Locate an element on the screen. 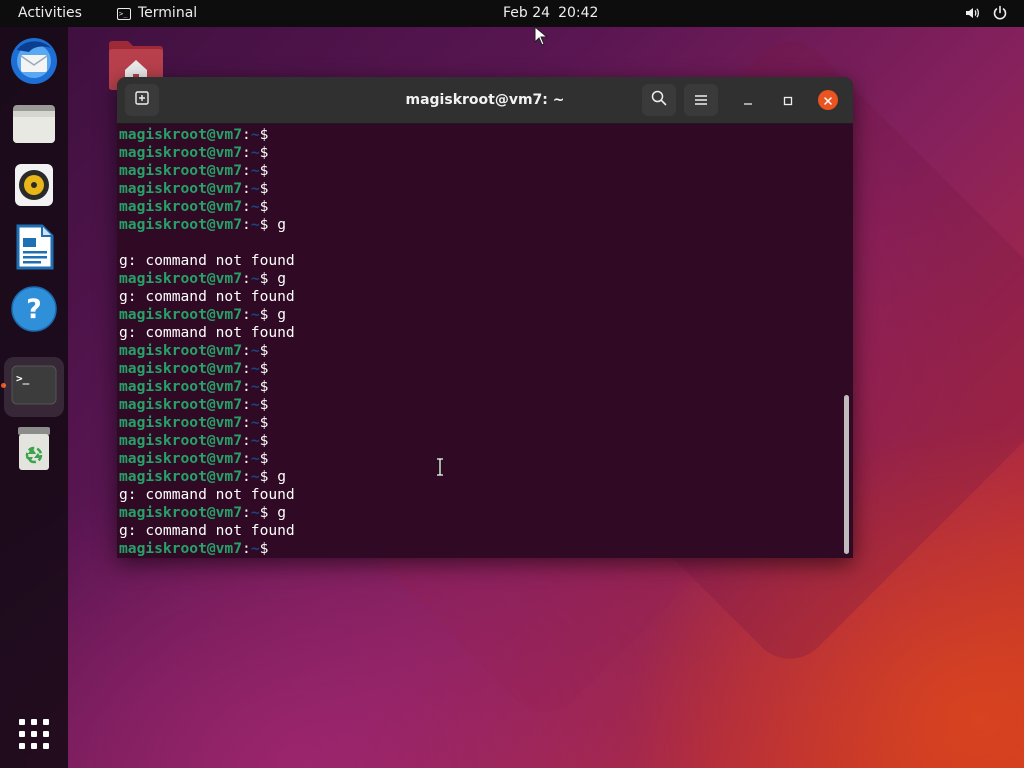 The width and height of the screenshot is (1024, 768). top-bar: Activities >_ Terminal Feb 24 20:42 is located at coordinates (512, 13).